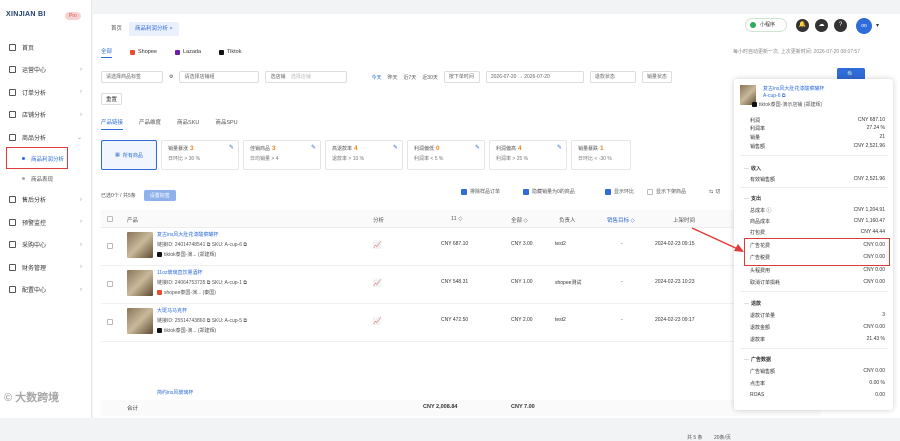 The height and width of the screenshot is (441, 900). What do you see at coordinates (112, 99) in the screenshot?
I see `reset-button: 重置` at bounding box center [112, 99].